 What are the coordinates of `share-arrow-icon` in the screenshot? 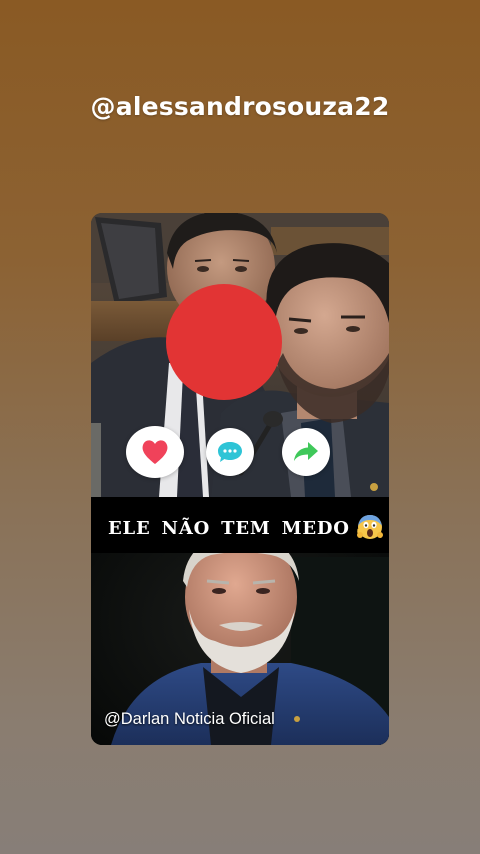 It's located at (306, 451).